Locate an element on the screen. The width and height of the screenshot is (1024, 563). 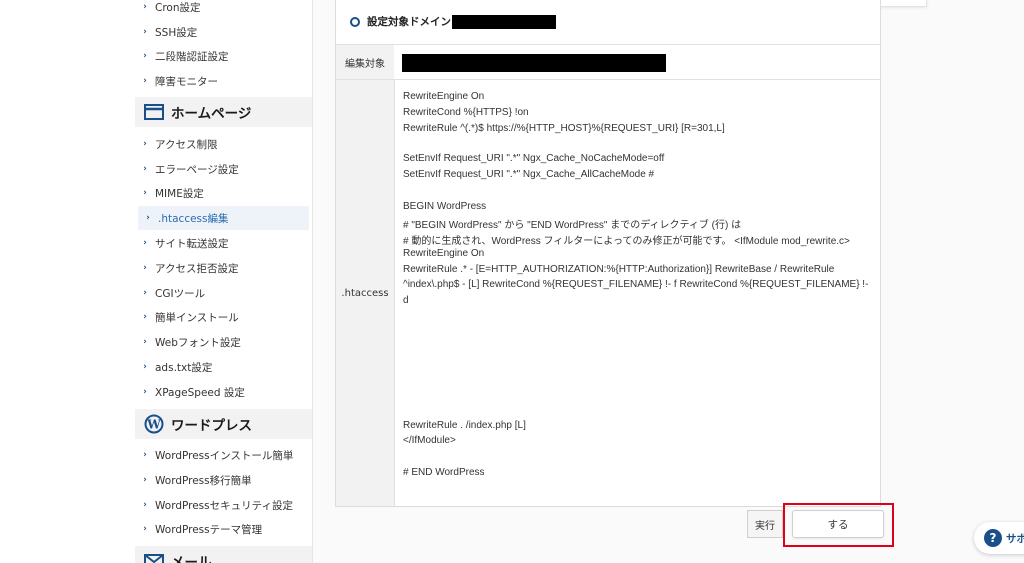
code-line: d is located at coordinates (406, 300).